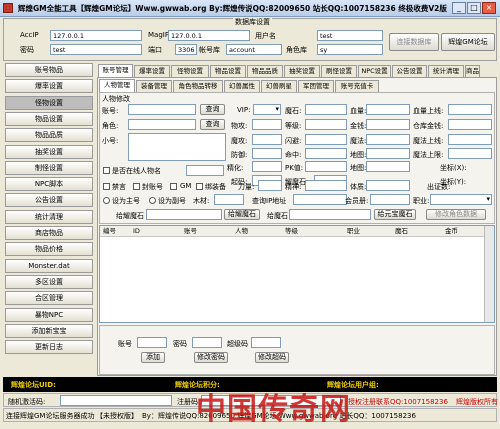  Describe the element at coordinates (229, 199) in the screenshot. I see `wood-input` at that location.